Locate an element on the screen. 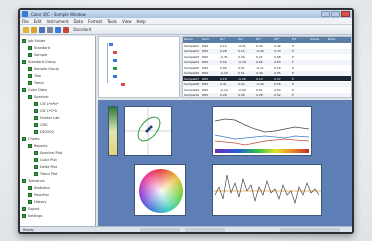  maximize-button is located at coordinates (335, 14).